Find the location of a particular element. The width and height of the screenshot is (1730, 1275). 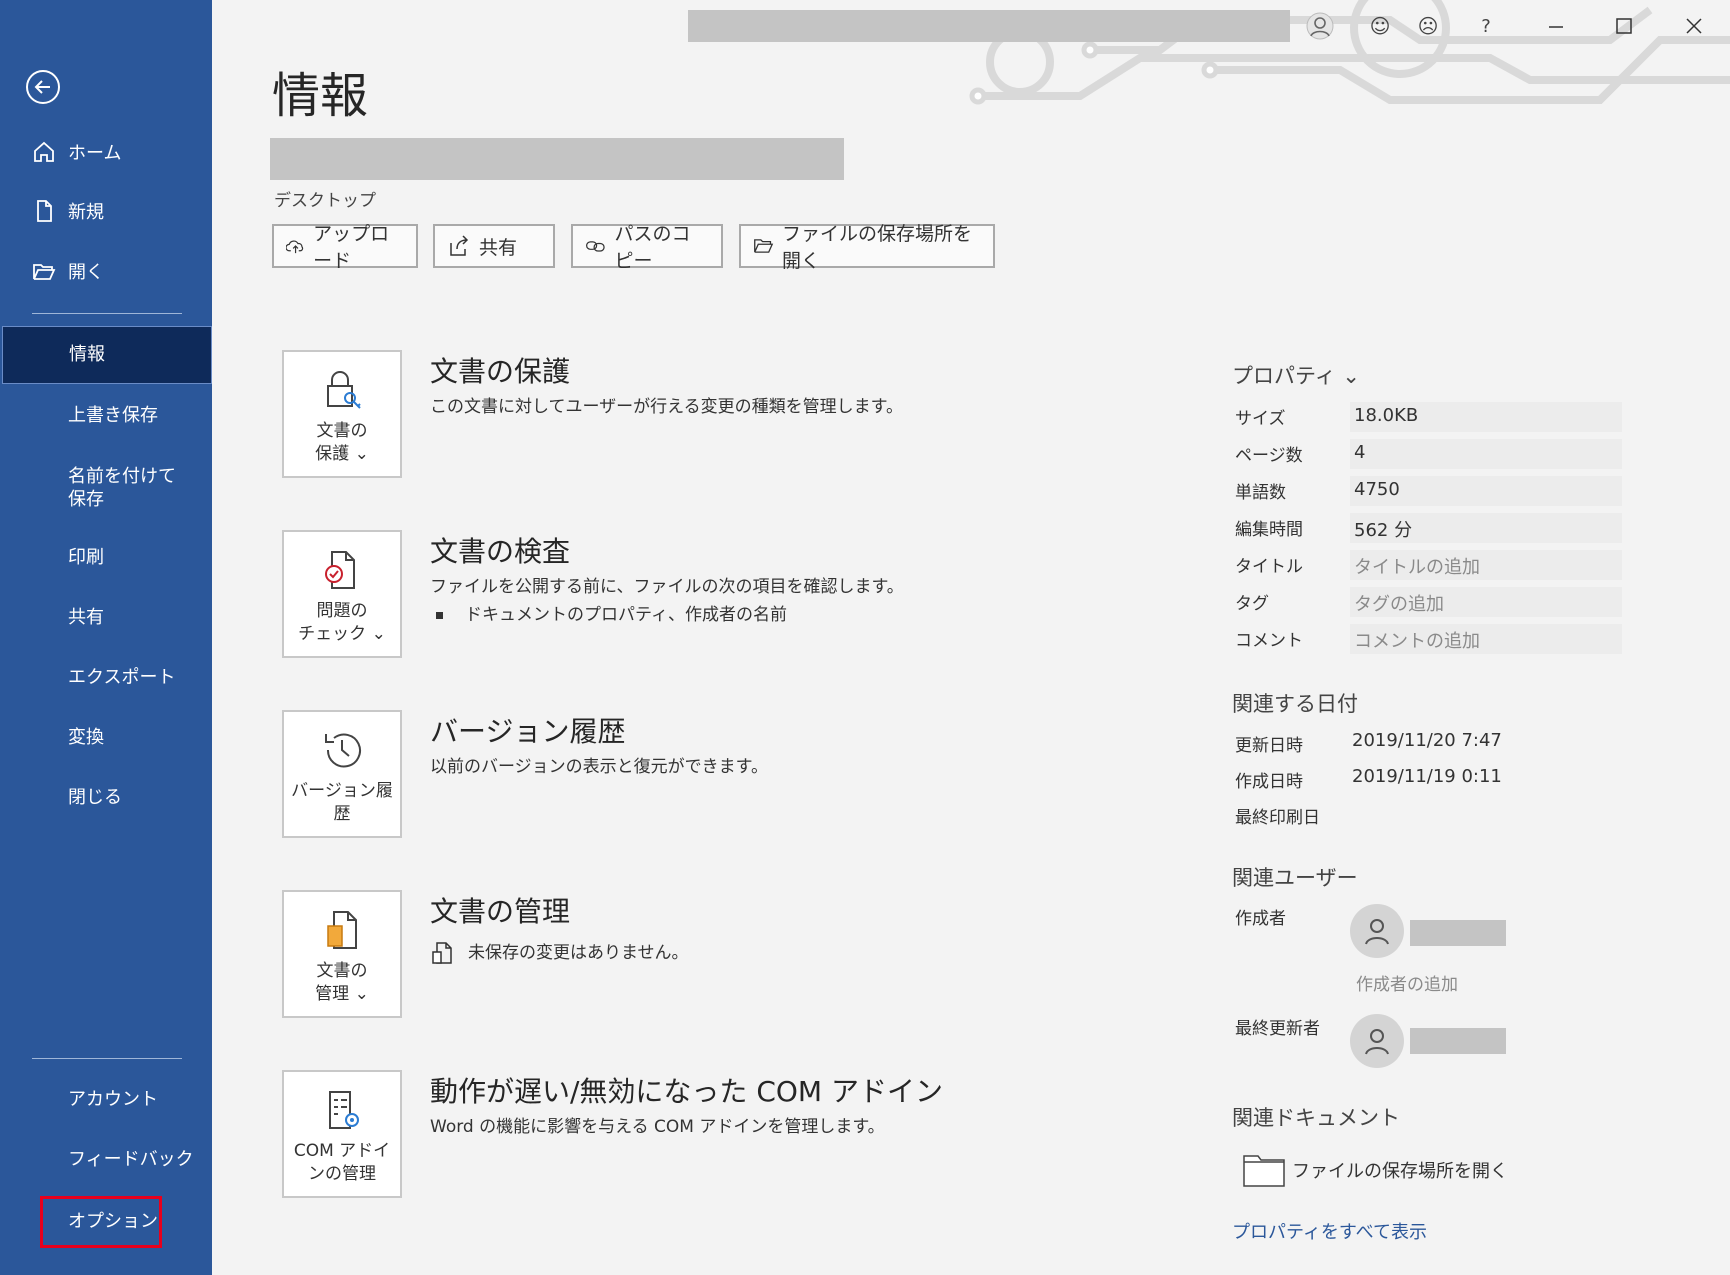

last-printed-key: 最終印刷日 is located at coordinates (1277, 818).